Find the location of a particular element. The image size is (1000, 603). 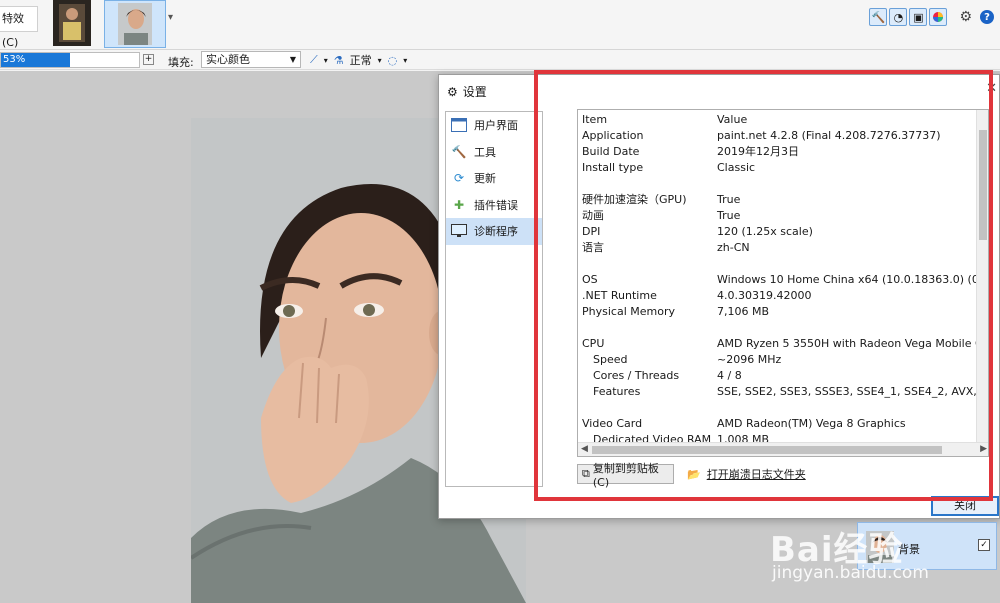

zoom-percent-text: 53% is located at coordinates (14, 59).